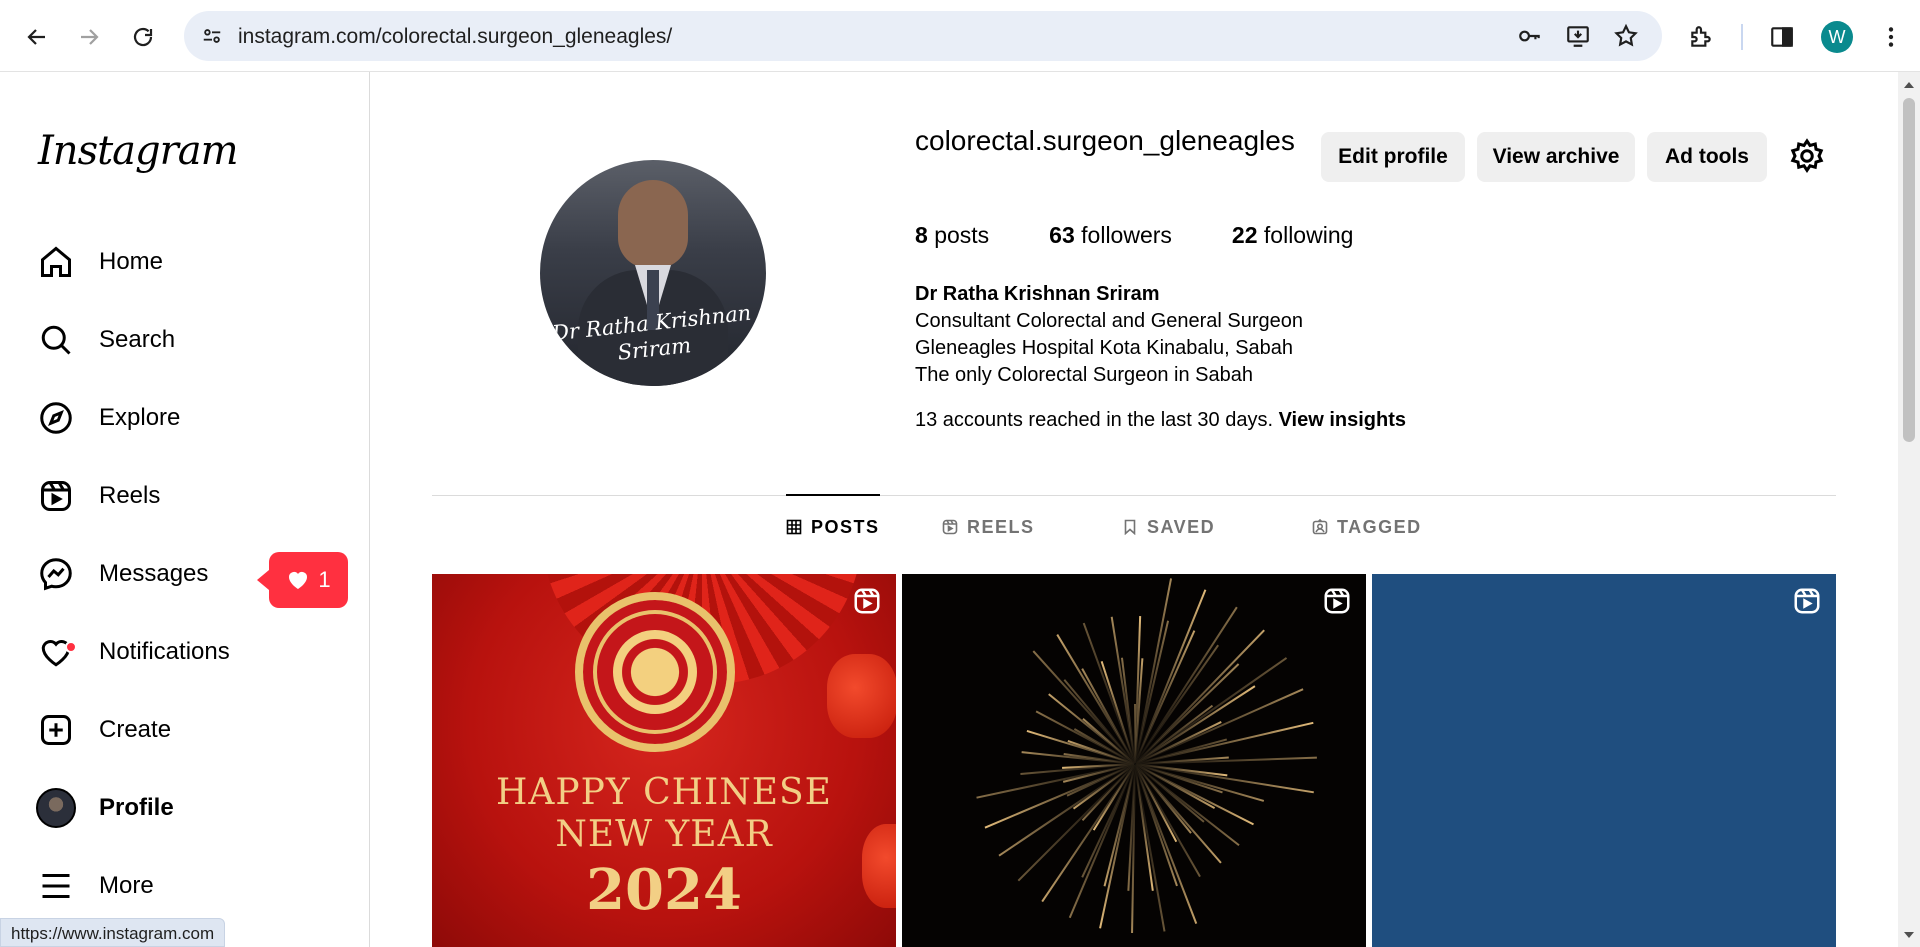 Image resolution: width=1920 pixels, height=947 pixels. I want to click on sidebar-item-notifications: Notifications, so click(186, 652).